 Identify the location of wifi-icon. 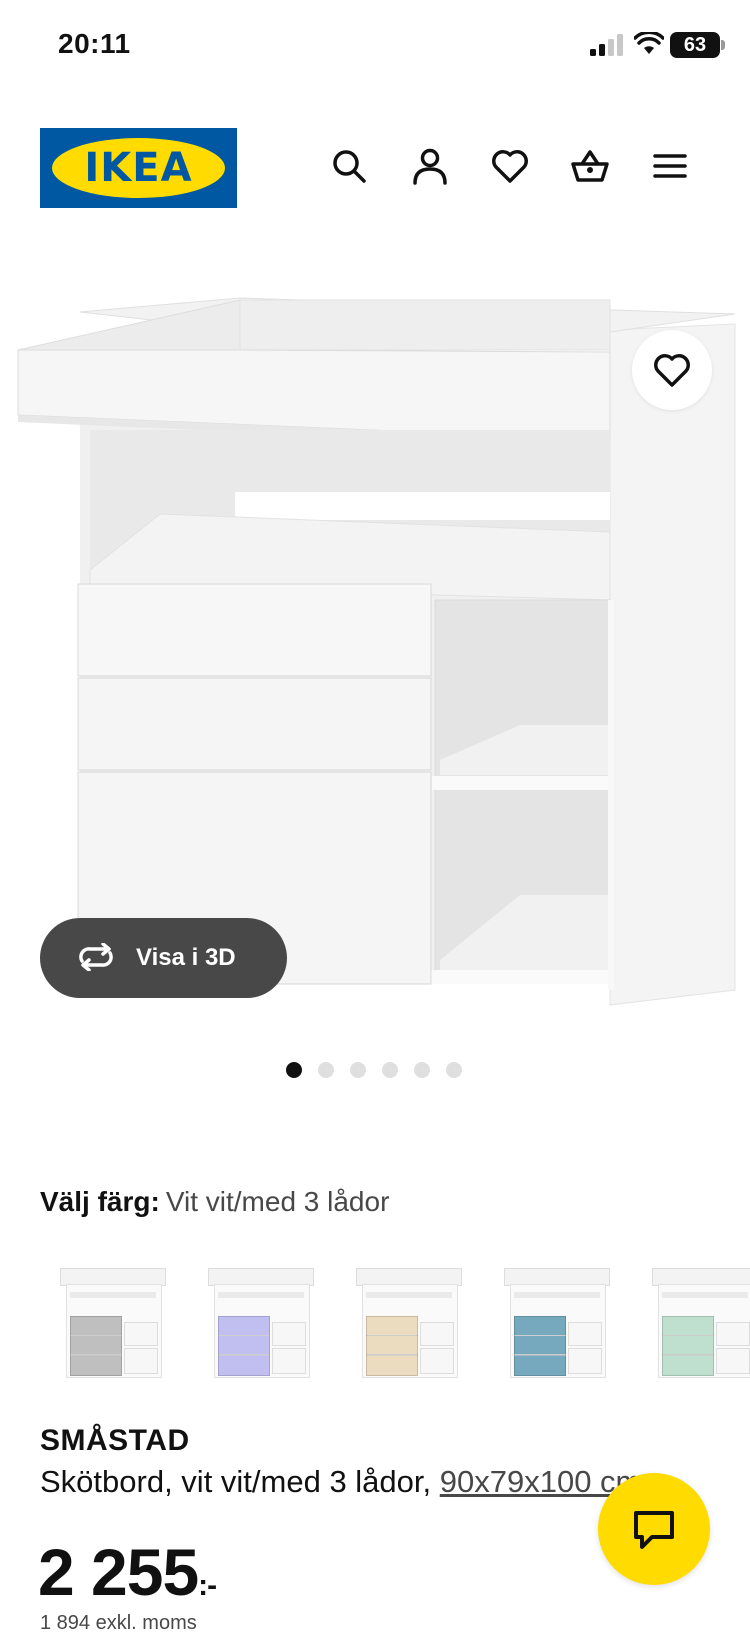
(649, 43).